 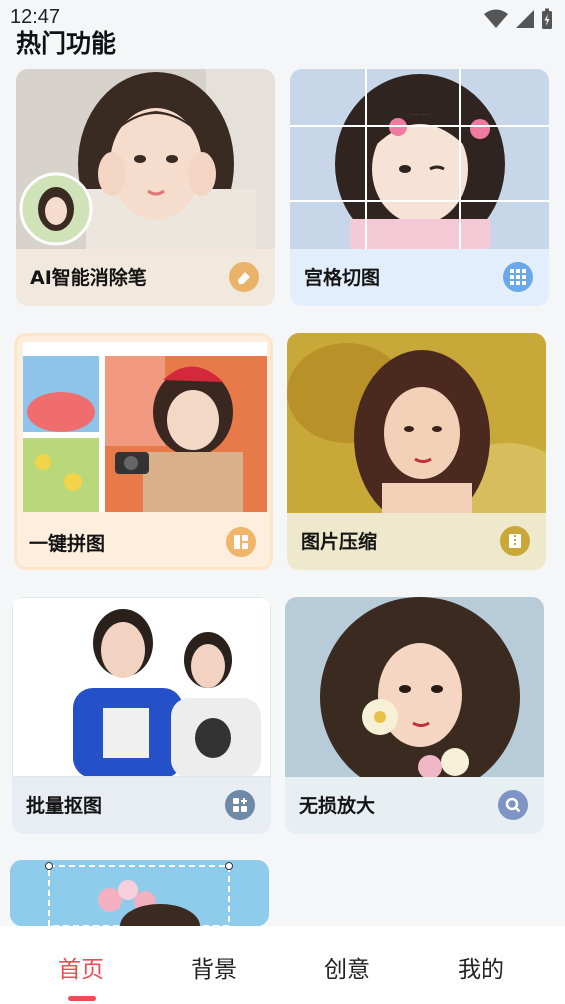 What do you see at coordinates (337, 806) in the screenshot?
I see `card-label: 无损放大` at bounding box center [337, 806].